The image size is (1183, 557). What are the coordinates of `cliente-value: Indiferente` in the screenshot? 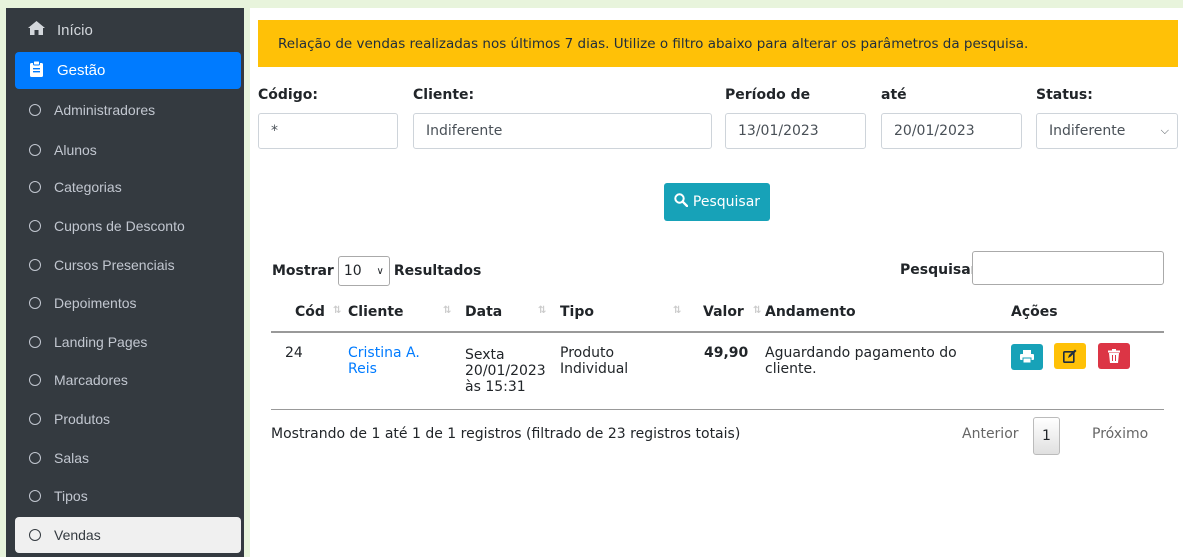 It's located at (464, 131).